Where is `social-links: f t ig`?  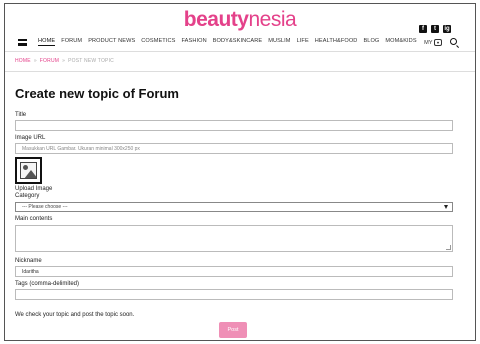 social-links: f t ig is located at coordinates (435, 29).